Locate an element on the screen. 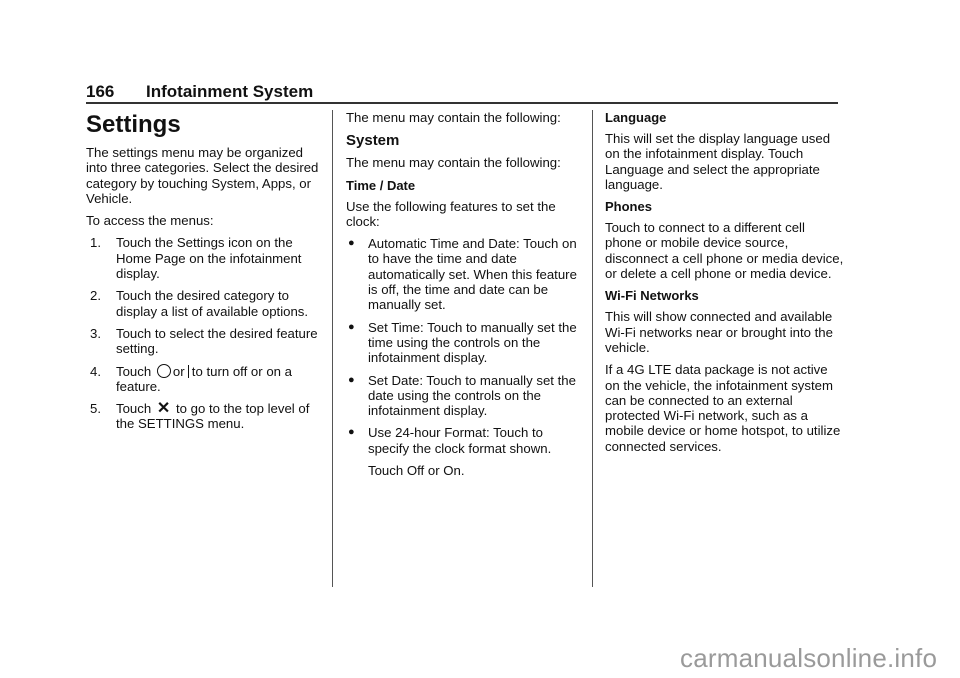  menu-intro: The menu may contain the following: is located at coordinates (453, 117).